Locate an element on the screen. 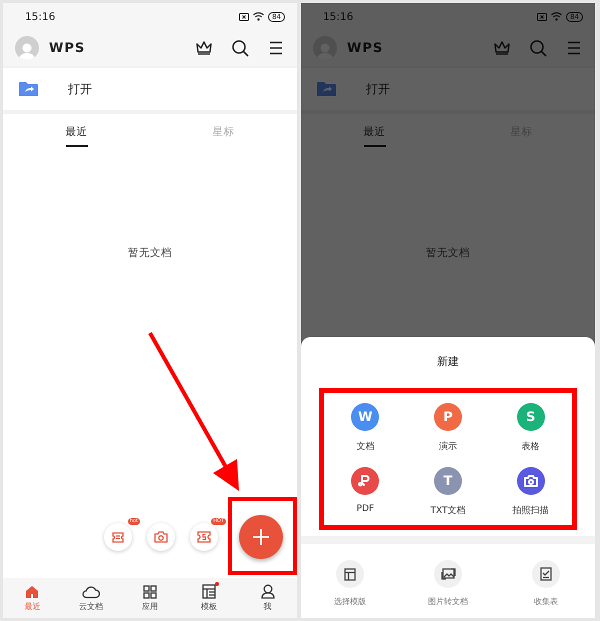 The image size is (600, 621). new-item: W 文档 is located at coordinates (365, 428).